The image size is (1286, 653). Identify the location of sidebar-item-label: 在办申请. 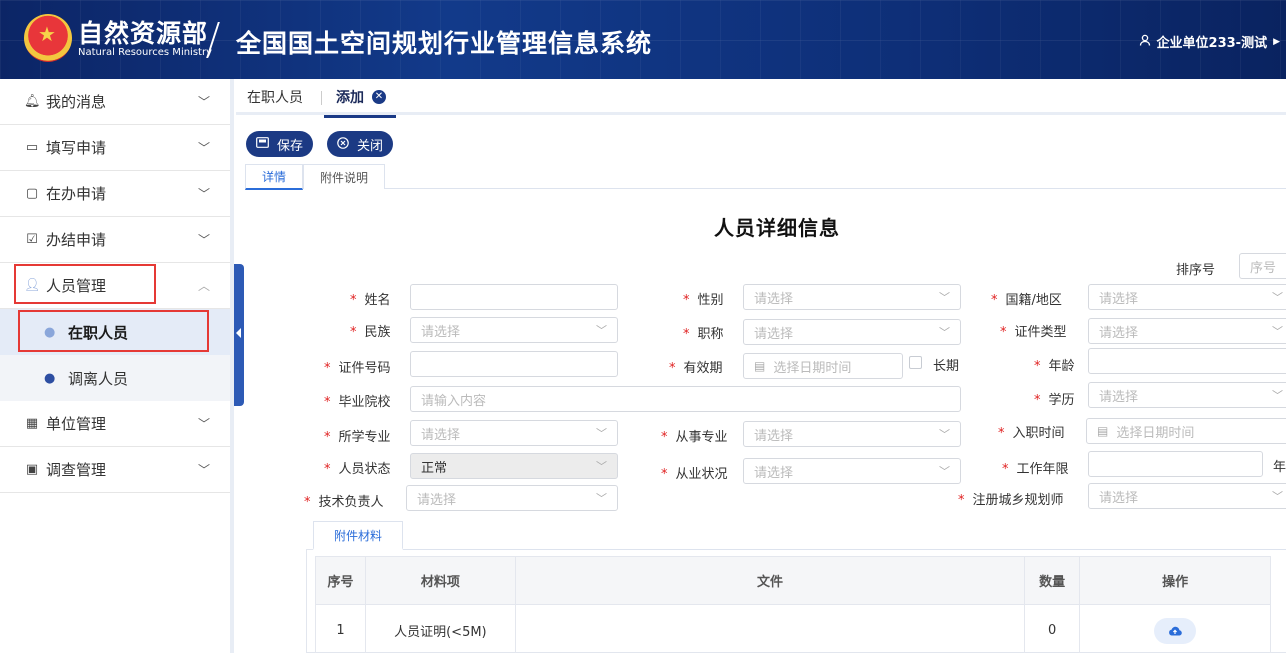
(76, 194).